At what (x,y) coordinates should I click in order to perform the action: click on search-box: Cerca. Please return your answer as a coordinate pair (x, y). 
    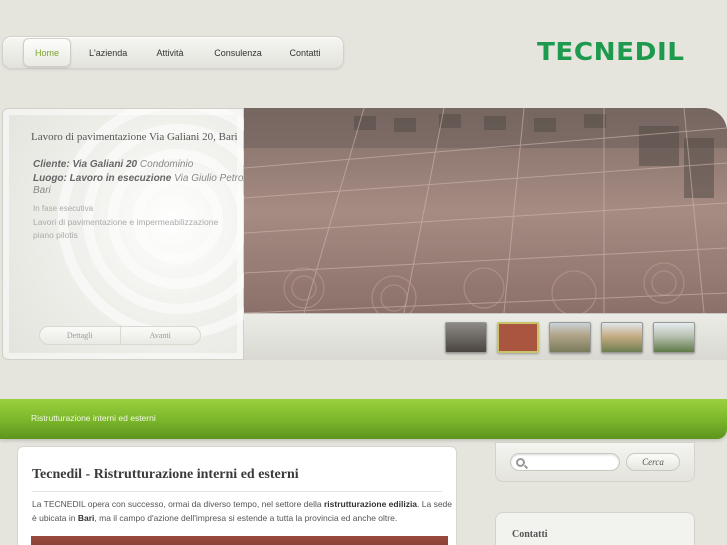
    Looking at the image, I should click on (595, 462).